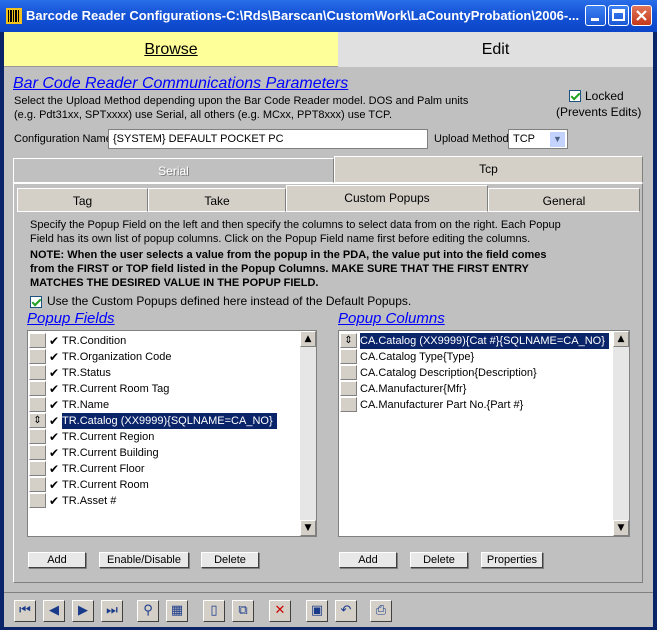 The width and height of the screenshot is (657, 630). I want to click on popup-columns-title: Popup Columns, so click(391, 318).